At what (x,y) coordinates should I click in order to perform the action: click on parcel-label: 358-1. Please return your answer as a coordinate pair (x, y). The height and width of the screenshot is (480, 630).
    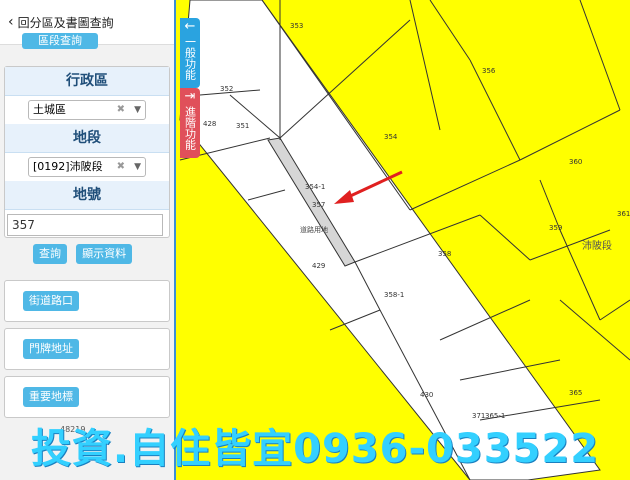
    Looking at the image, I should click on (394, 295).